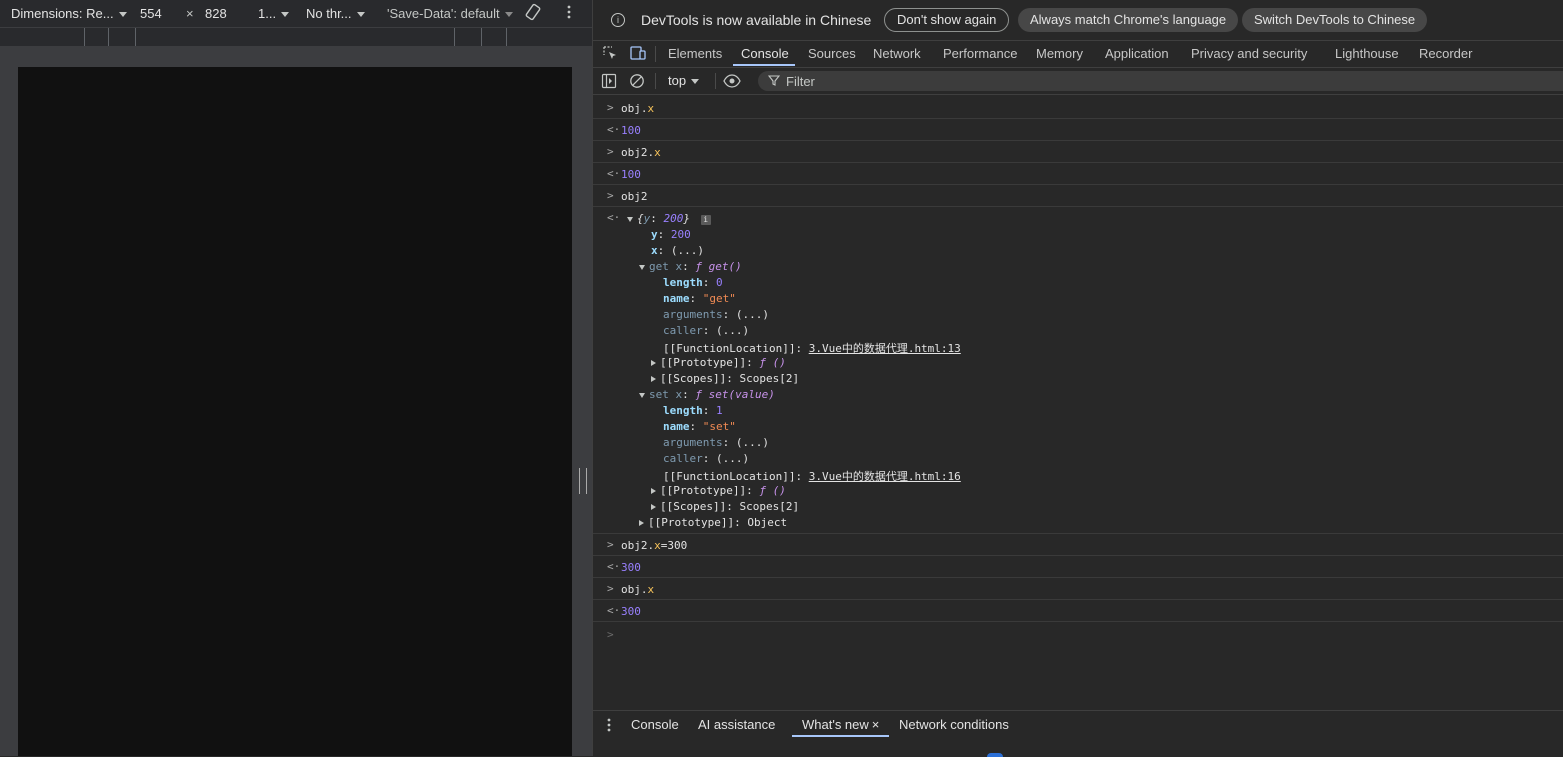 The image size is (1563, 757). I want to click on prop-key: [[Scopes]], so click(693, 378).